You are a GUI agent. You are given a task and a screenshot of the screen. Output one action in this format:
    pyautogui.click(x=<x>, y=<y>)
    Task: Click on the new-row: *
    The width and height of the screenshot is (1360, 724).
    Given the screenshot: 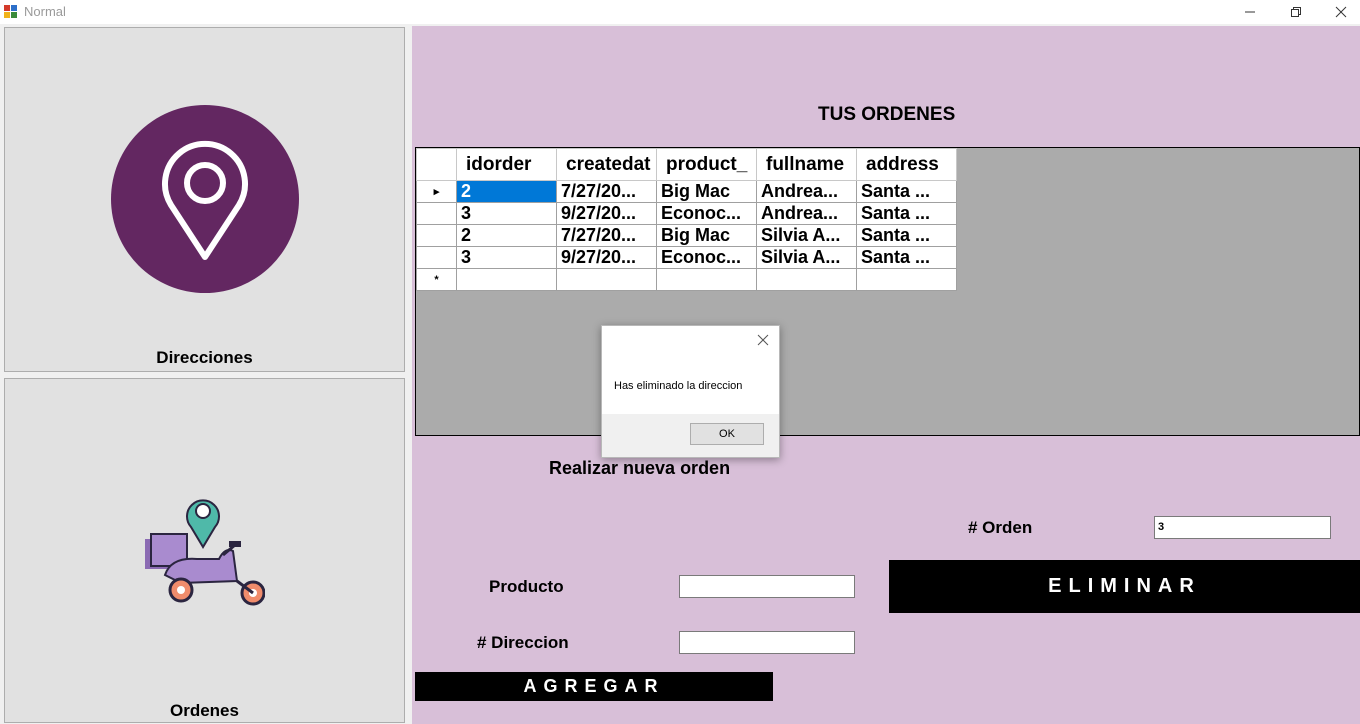 What is the action you would take?
    pyautogui.click(x=686, y=279)
    